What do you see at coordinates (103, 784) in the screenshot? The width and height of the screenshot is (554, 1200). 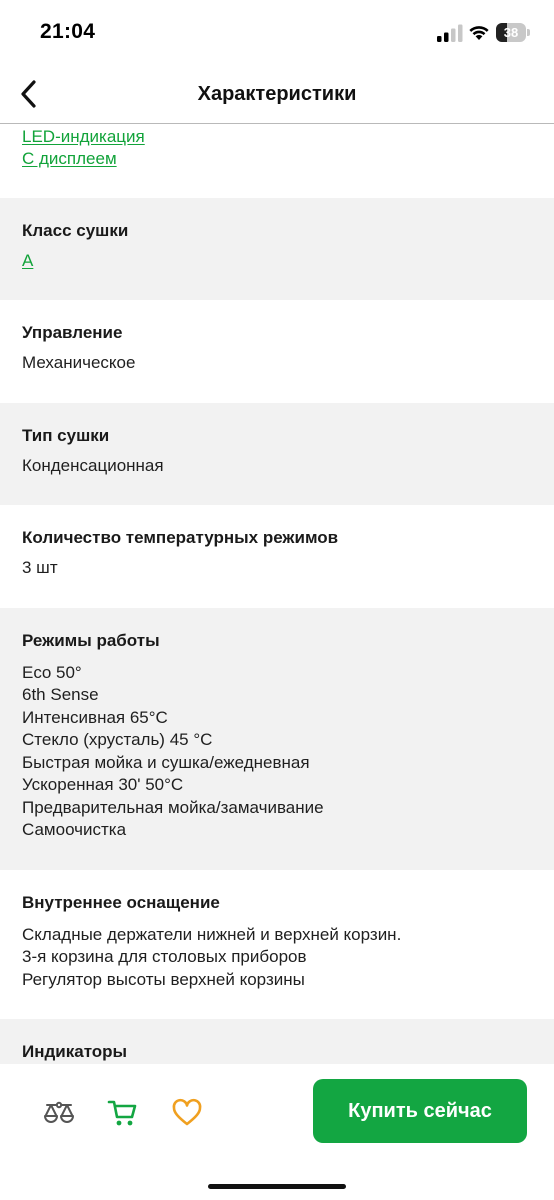 I see `spec-value: Ускоренная 30' 50°C` at bounding box center [103, 784].